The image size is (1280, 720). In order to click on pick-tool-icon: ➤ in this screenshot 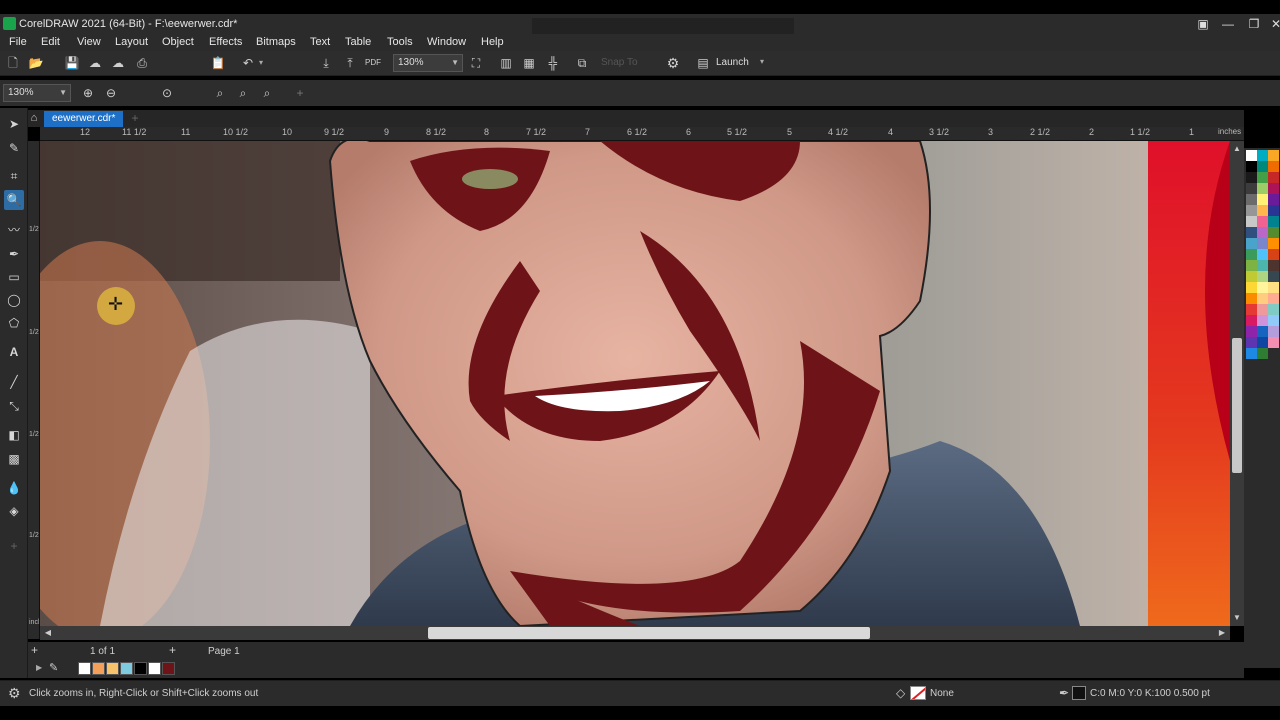, I will do `click(14, 124)`.